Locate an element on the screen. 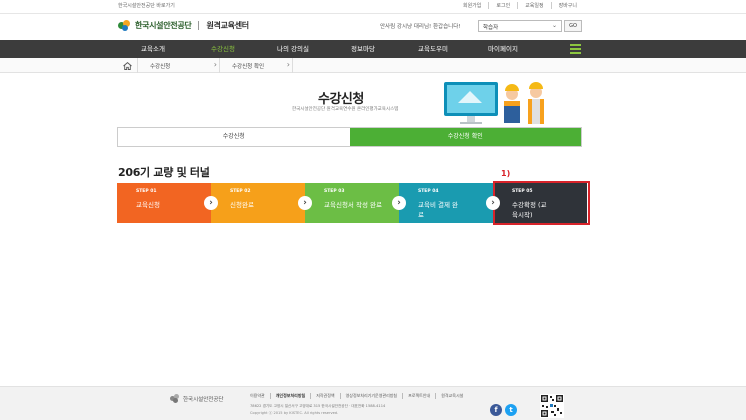 This screenshot has width=746, height=420. menu-icon is located at coordinates (575, 49).